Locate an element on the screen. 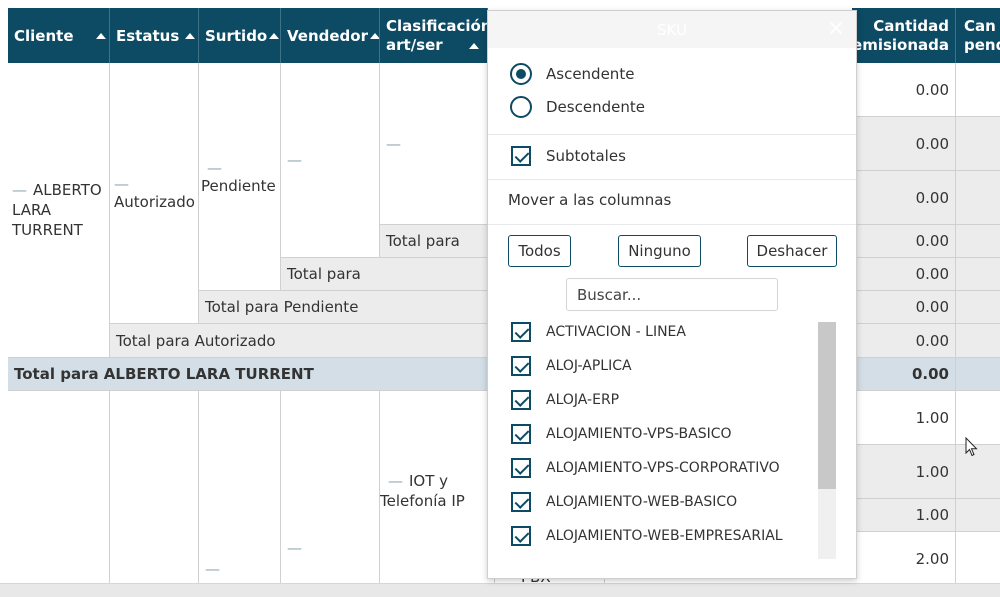  cell-cliente-group2 is located at coordinates (59, 487).